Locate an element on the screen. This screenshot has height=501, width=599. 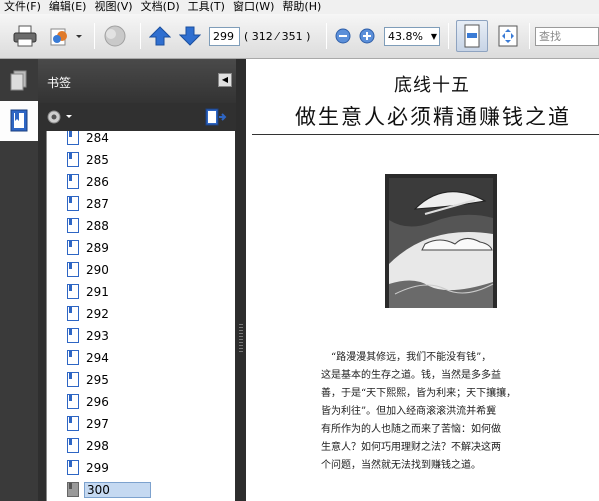
bookmark-label: 295 is located at coordinates (97, 380).